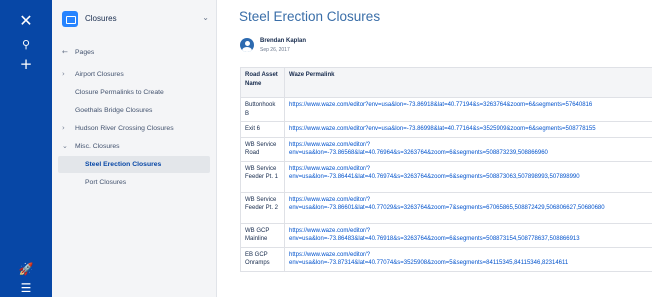  I want to click on back-arrow-icon: ←, so click(65, 52).